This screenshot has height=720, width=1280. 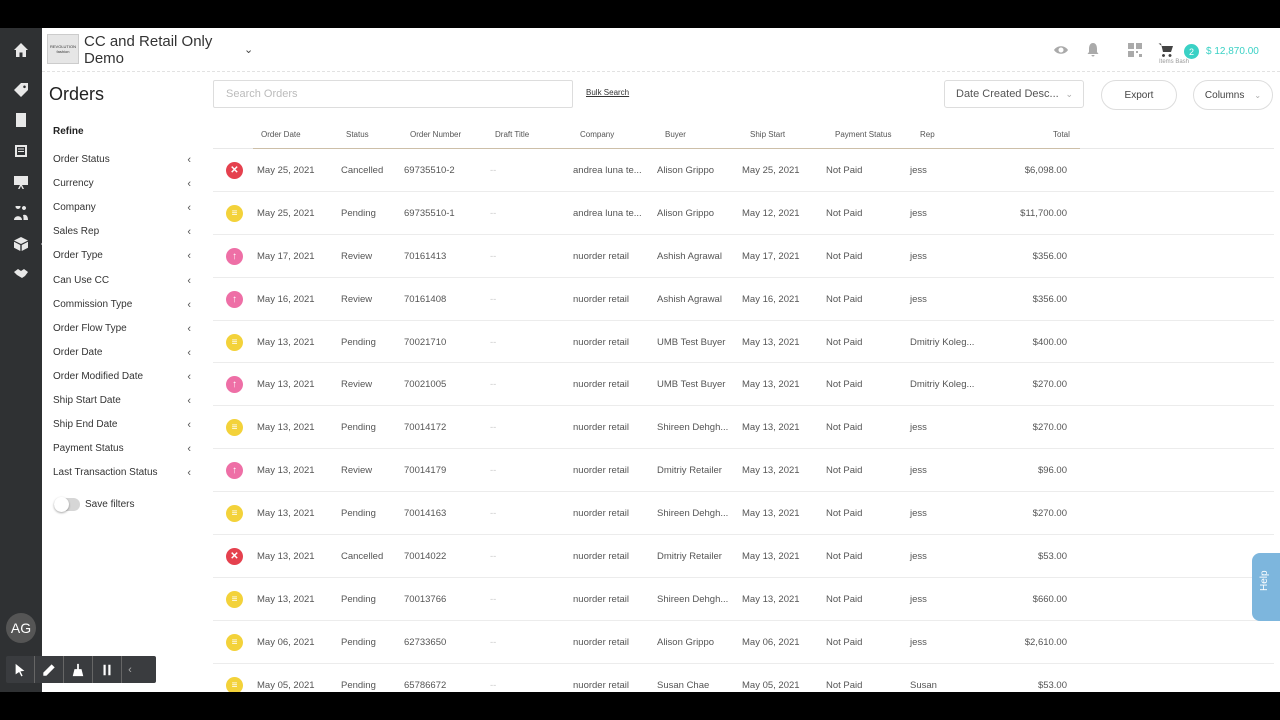 What do you see at coordinates (1135, 50) in the screenshot?
I see `qr-icon` at bounding box center [1135, 50].